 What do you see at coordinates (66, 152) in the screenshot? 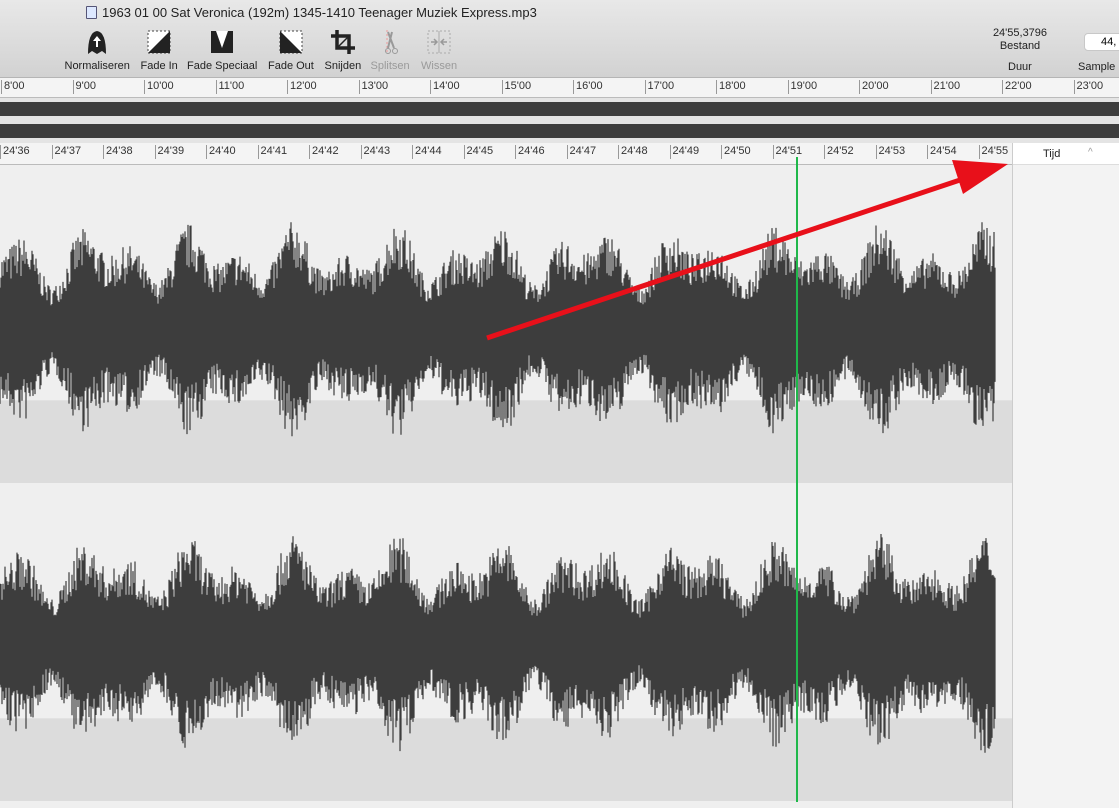
I see `ruler-tick-label: 24'37` at bounding box center [66, 152].